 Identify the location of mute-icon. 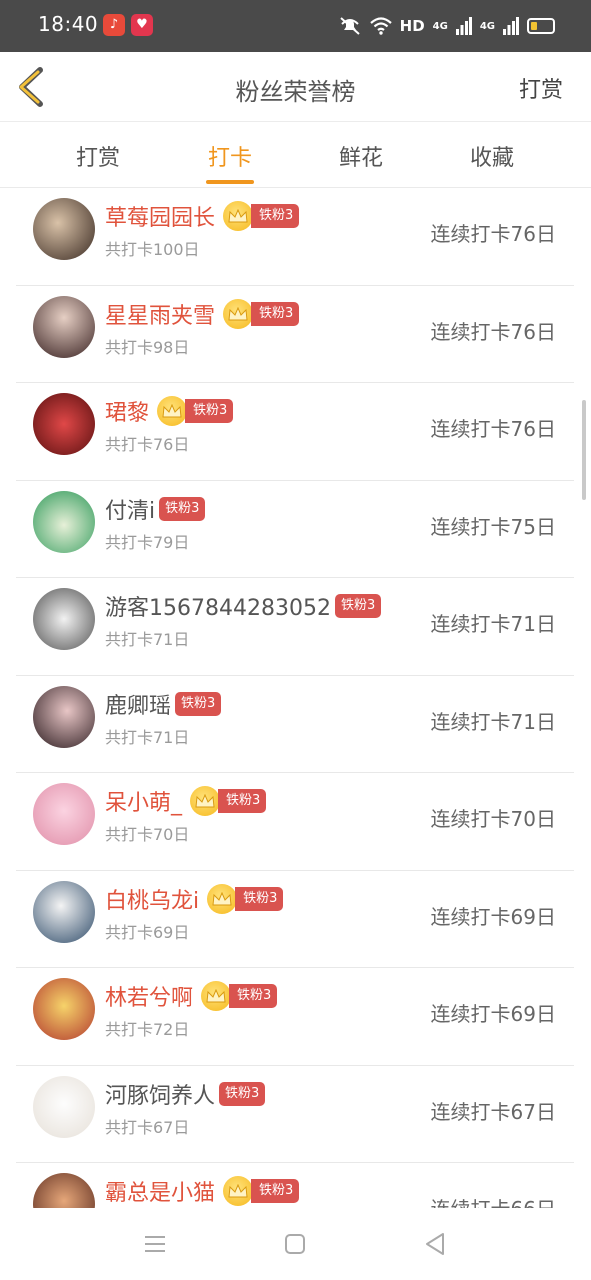
(349, 26).